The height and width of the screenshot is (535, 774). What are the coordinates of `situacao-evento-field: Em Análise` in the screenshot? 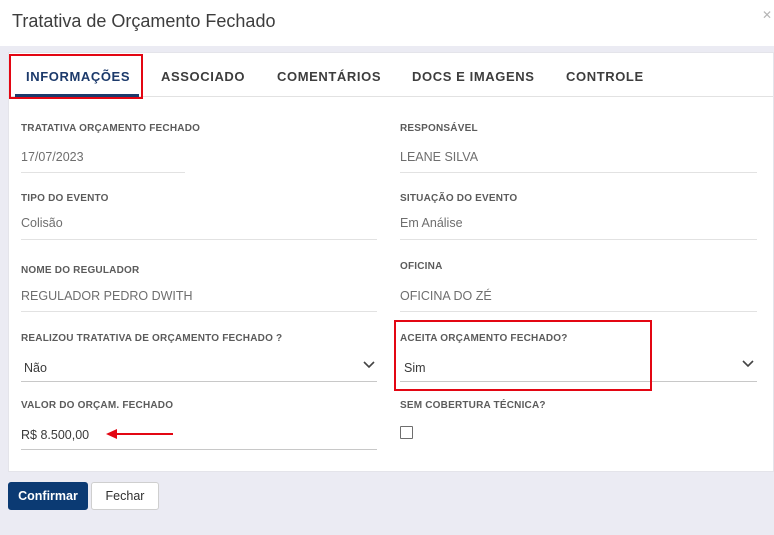 It's located at (431, 223).